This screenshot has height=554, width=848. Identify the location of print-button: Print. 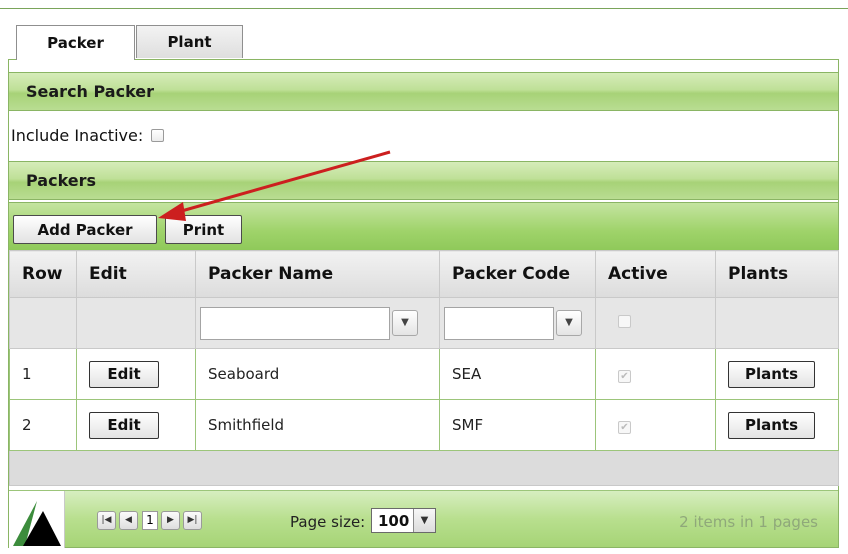
(203, 229).